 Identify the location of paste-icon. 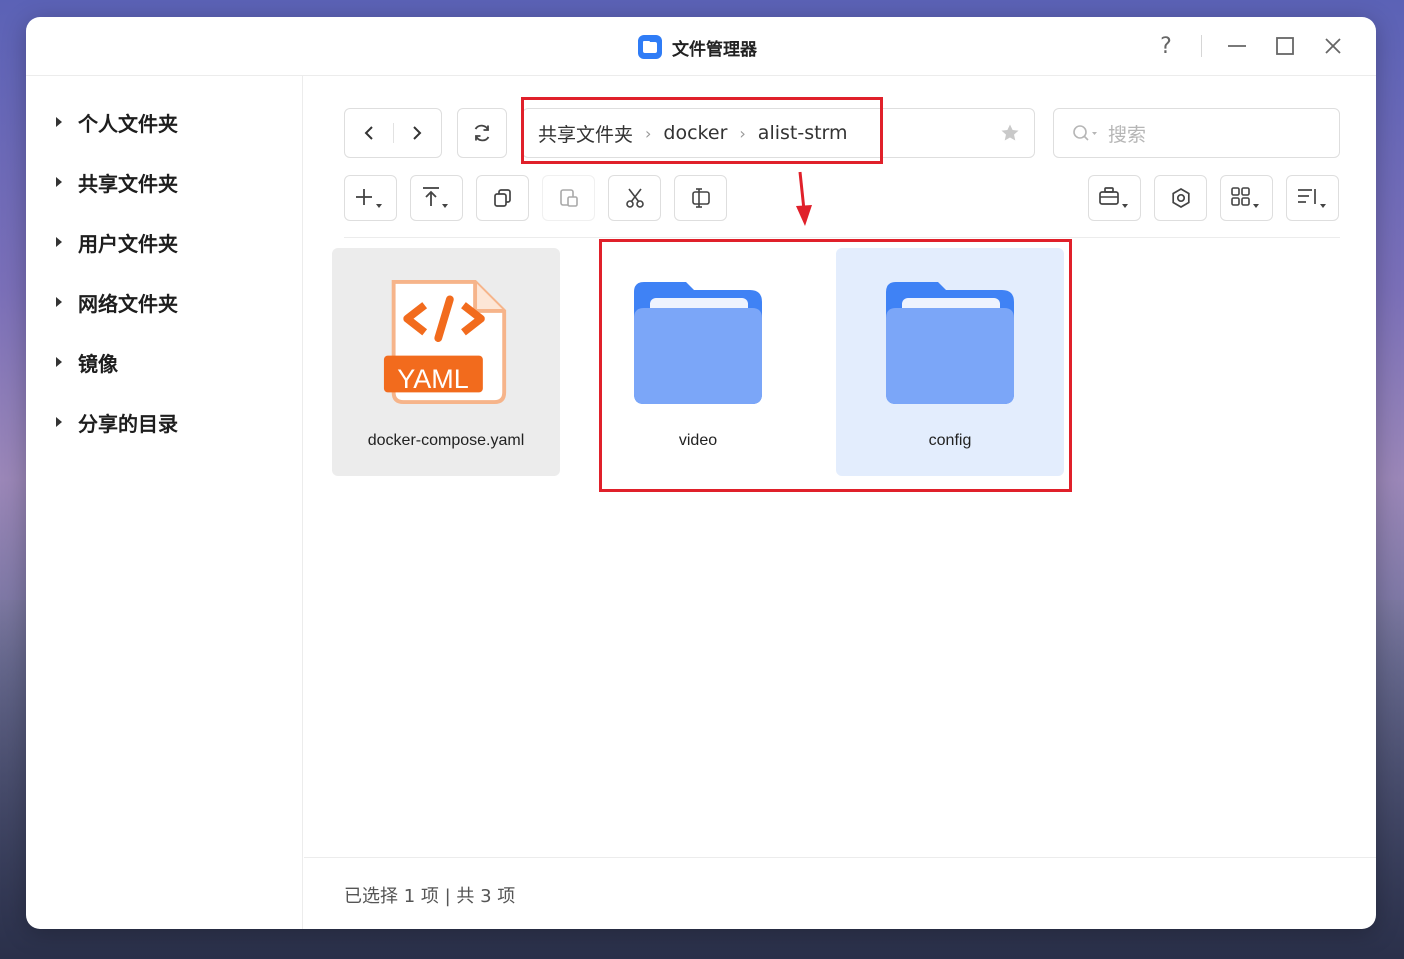
(568, 198).